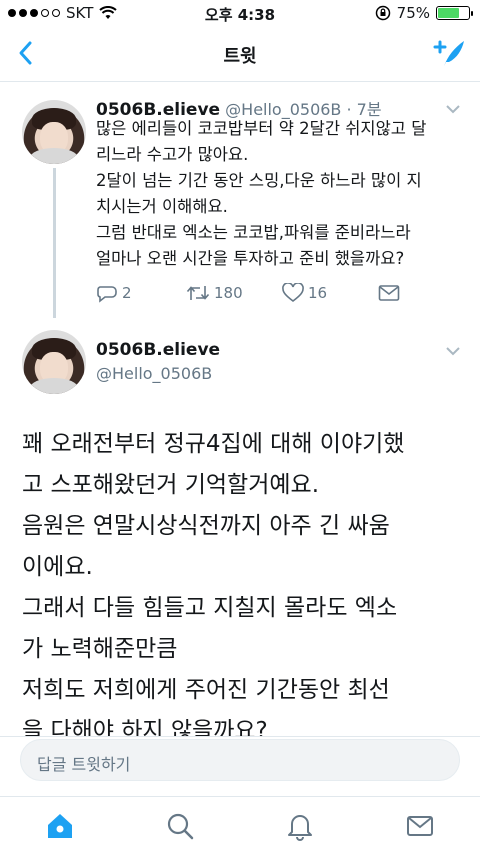 The width and height of the screenshot is (480, 854). What do you see at coordinates (330, 293) in the screenshot?
I see `like-action: 16` at bounding box center [330, 293].